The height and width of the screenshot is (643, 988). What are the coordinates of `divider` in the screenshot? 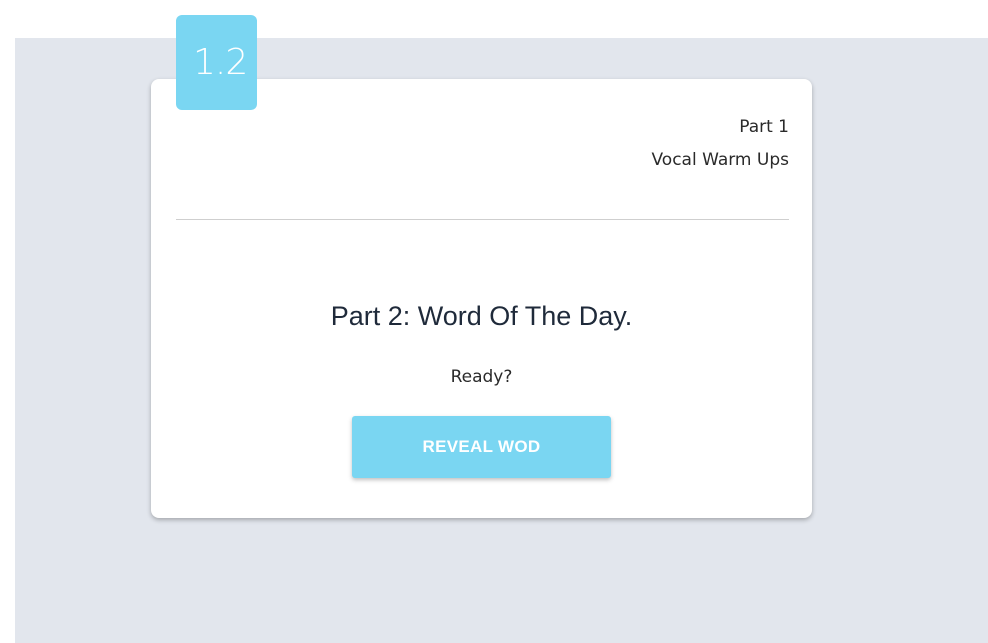 It's located at (482, 219).